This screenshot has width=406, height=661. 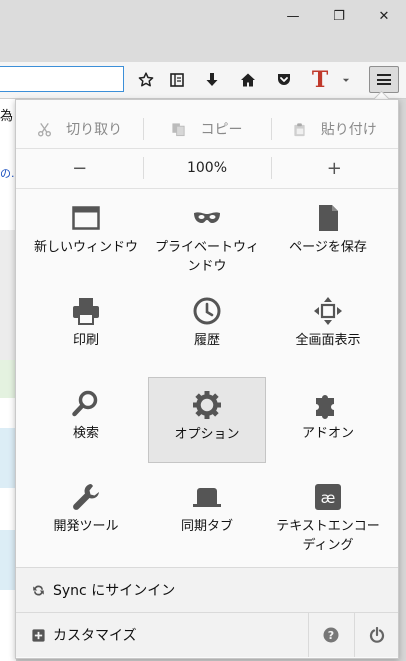 I want to click on sync-signin-label: Sync にサインイン, so click(x=114, y=591).